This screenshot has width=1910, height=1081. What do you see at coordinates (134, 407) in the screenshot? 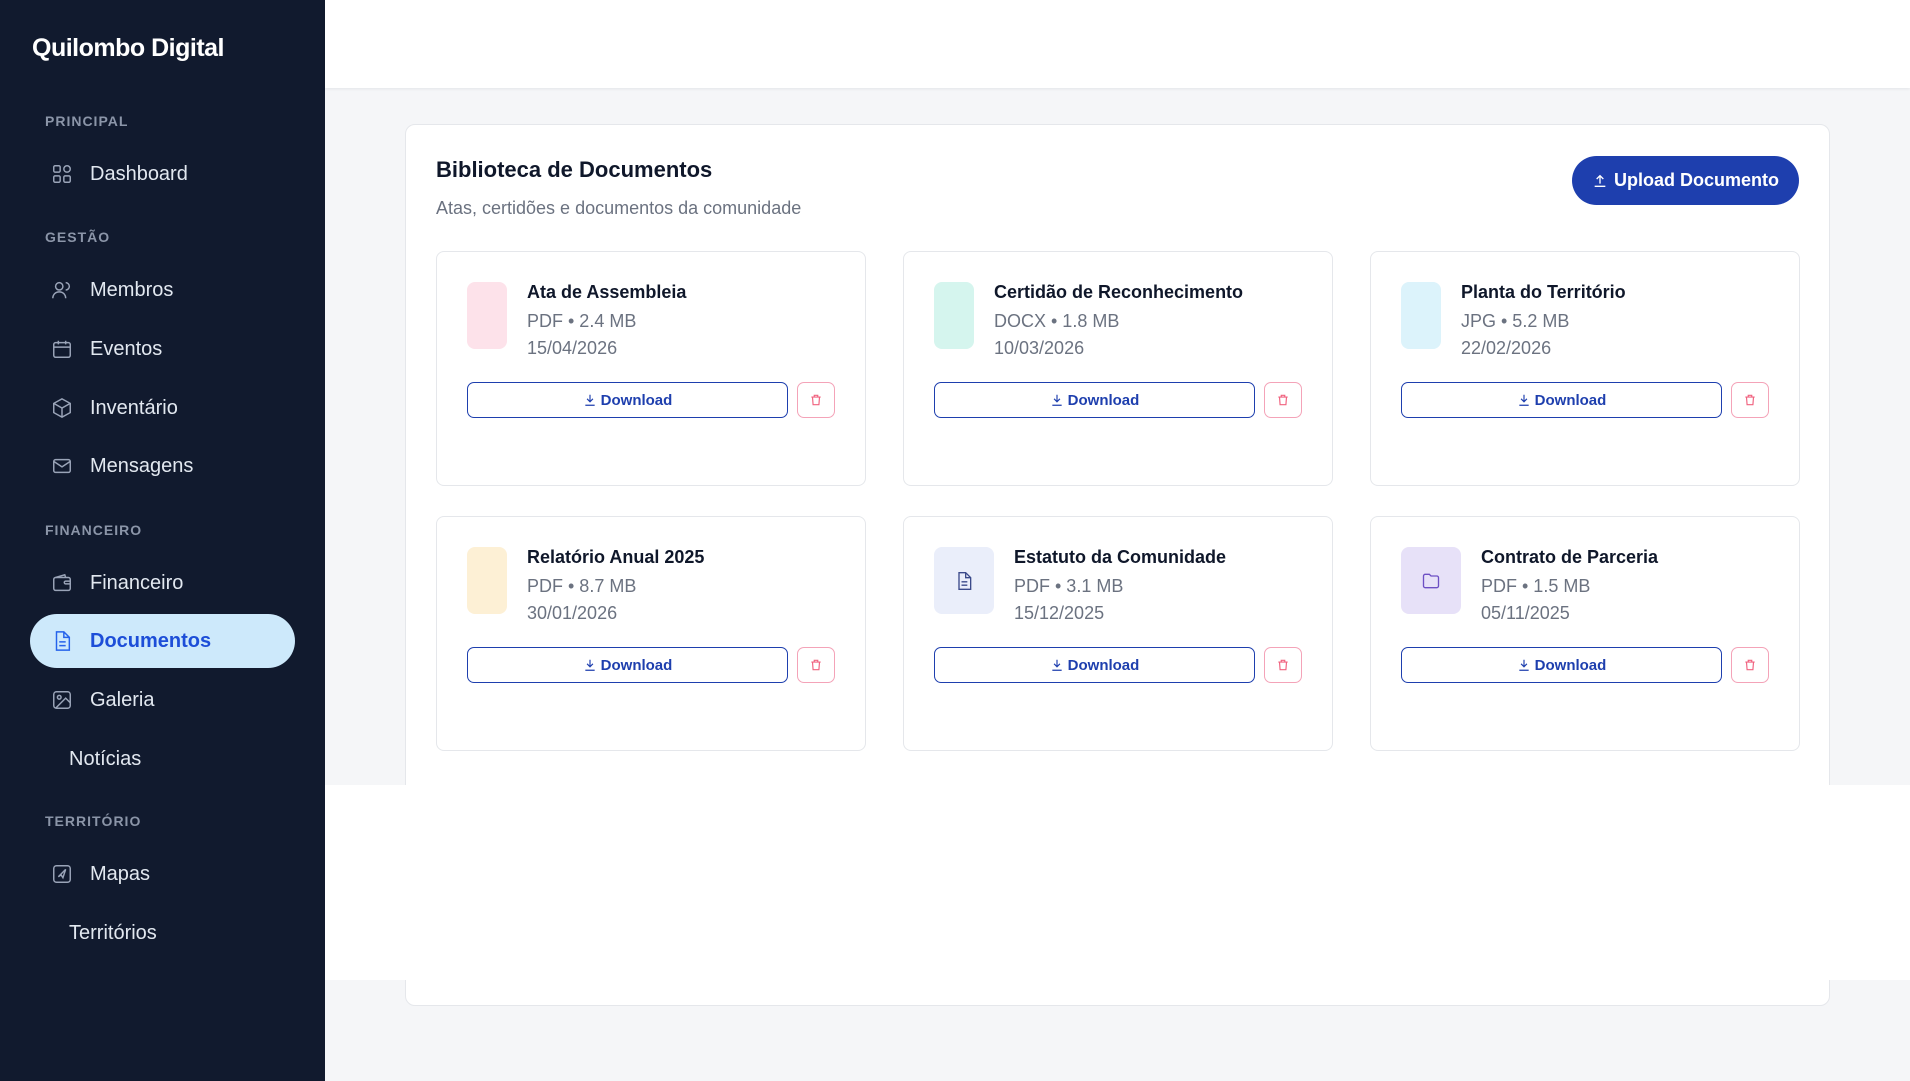
I see `sidebar-item-label: Inventário` at bounding box center [134, 407].